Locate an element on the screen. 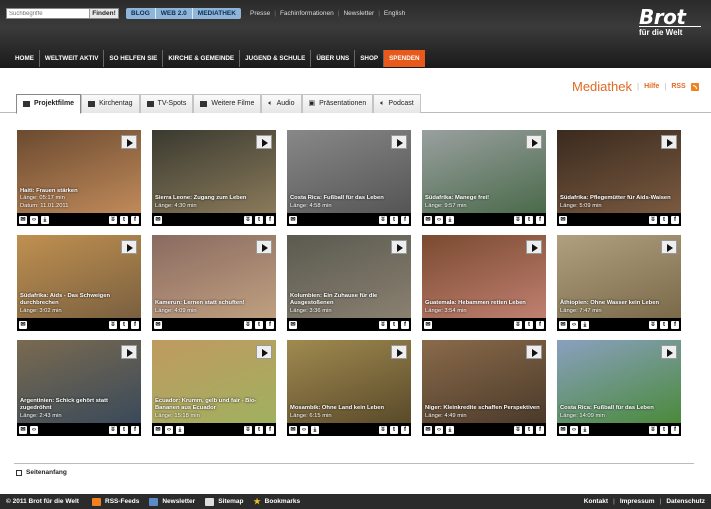 This screenshot has width=711, height=509. nav-shop: SHOP is located at coordinates (370, 58).